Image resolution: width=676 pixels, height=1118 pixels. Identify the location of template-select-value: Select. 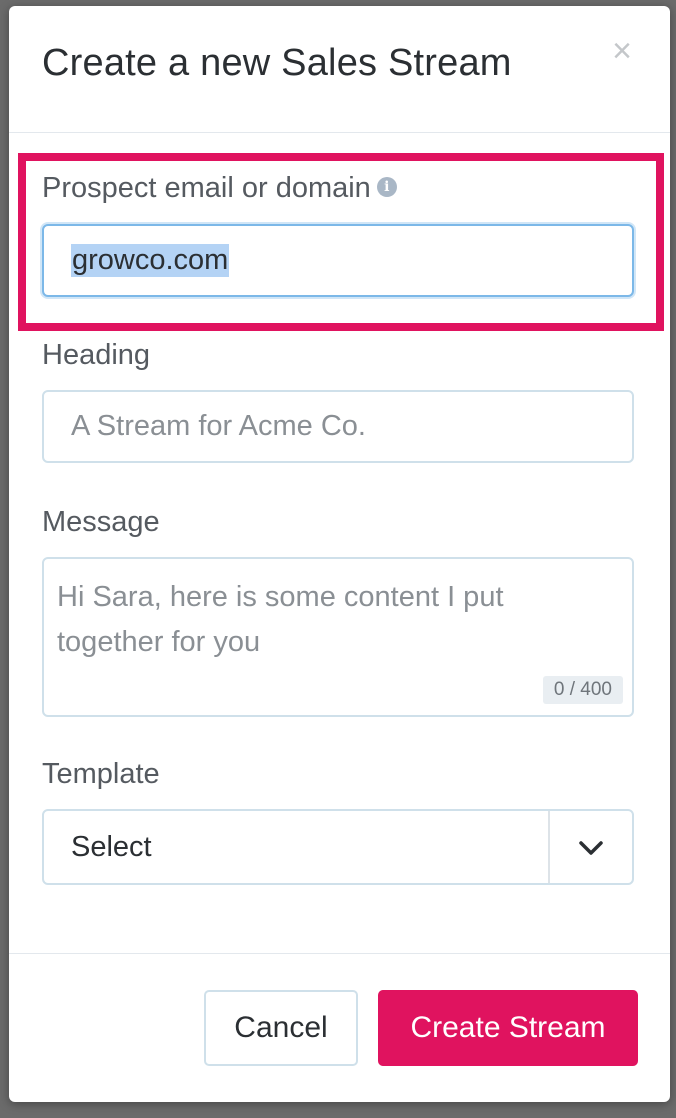
(111, 847).